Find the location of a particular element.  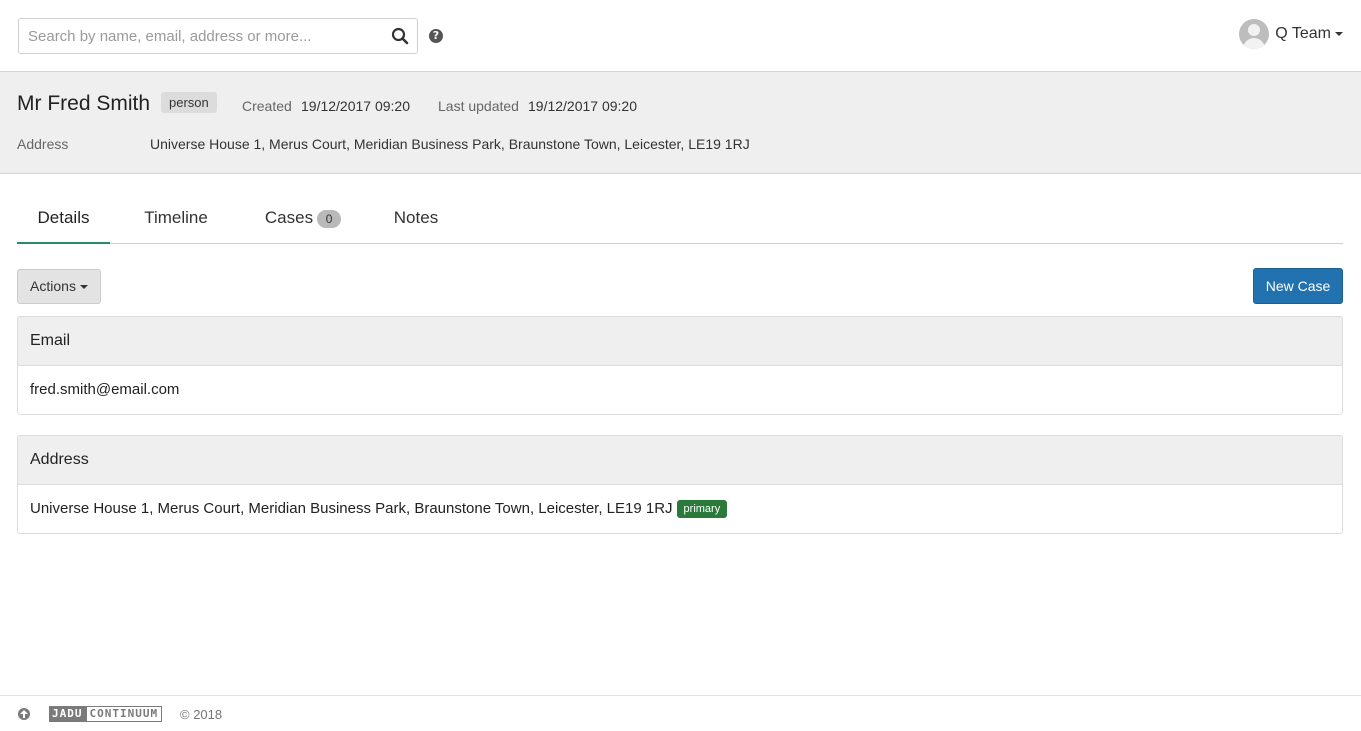

up-arrow-icon is located at coordinates (24, 714).